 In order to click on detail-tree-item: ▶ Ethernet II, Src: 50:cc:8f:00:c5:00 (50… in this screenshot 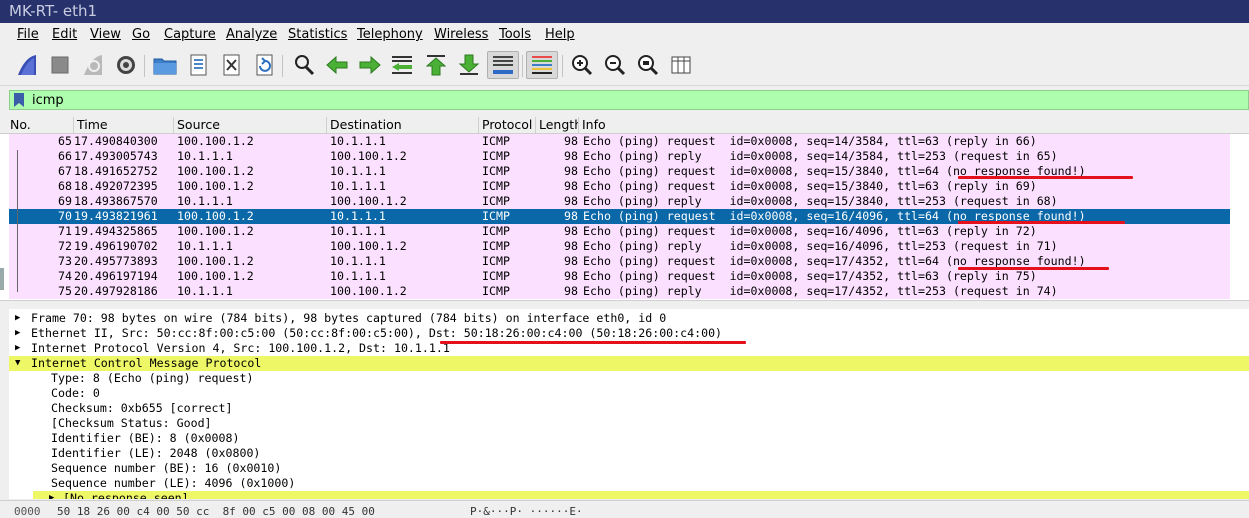, I will do `click(629, 333)`.